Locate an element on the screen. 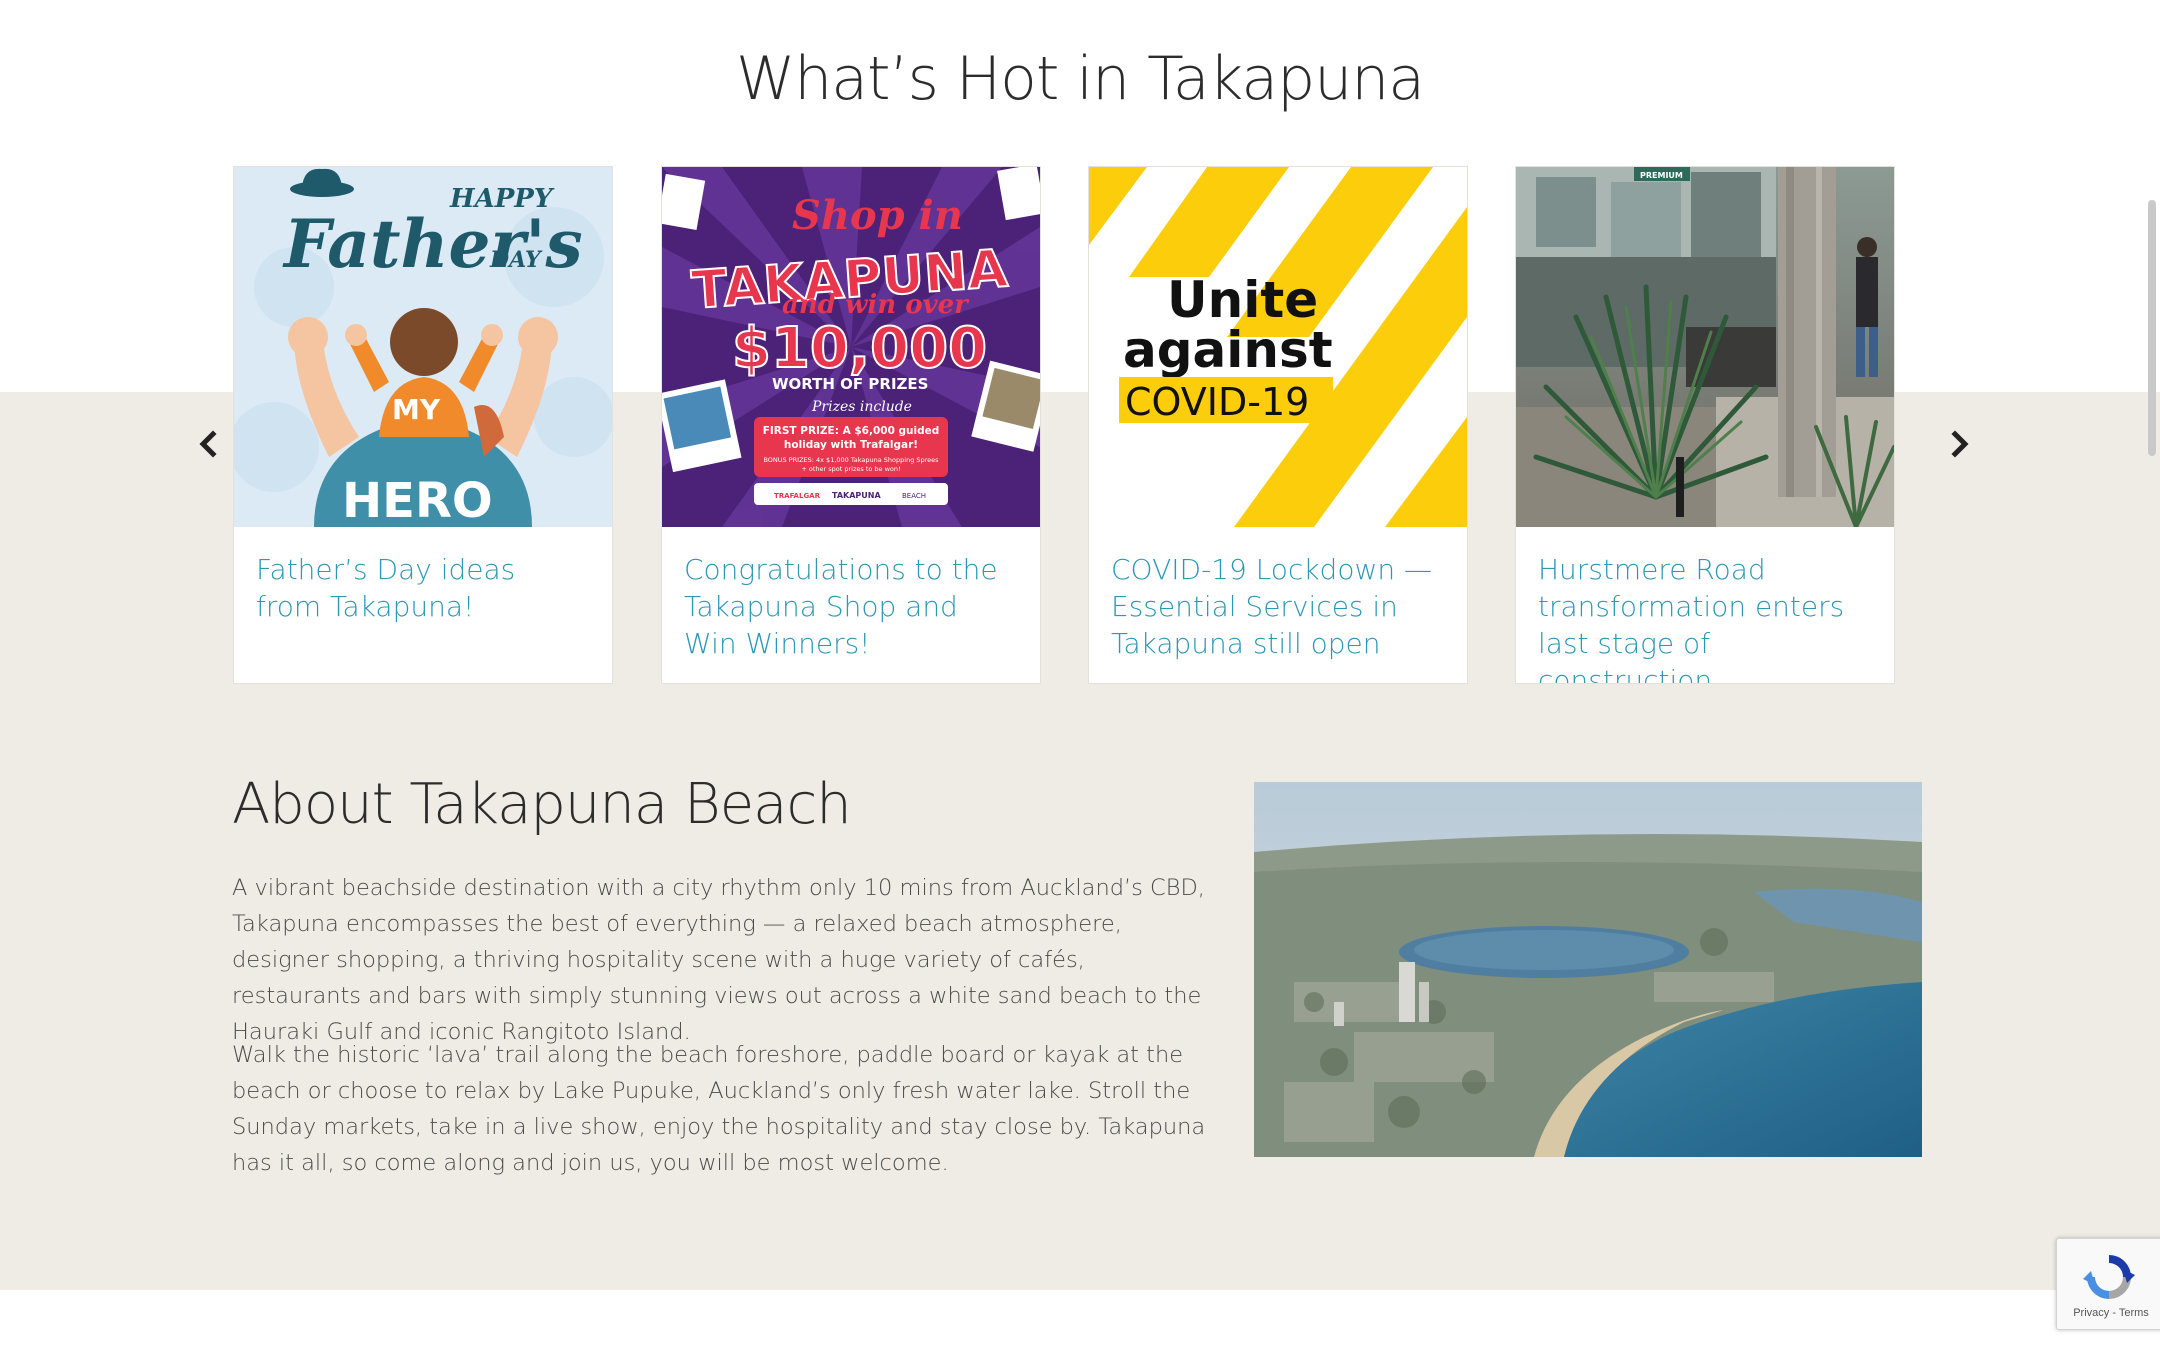 The image size is (2160, 1350). svg-text: HERO is located at coordinates (417, 500).